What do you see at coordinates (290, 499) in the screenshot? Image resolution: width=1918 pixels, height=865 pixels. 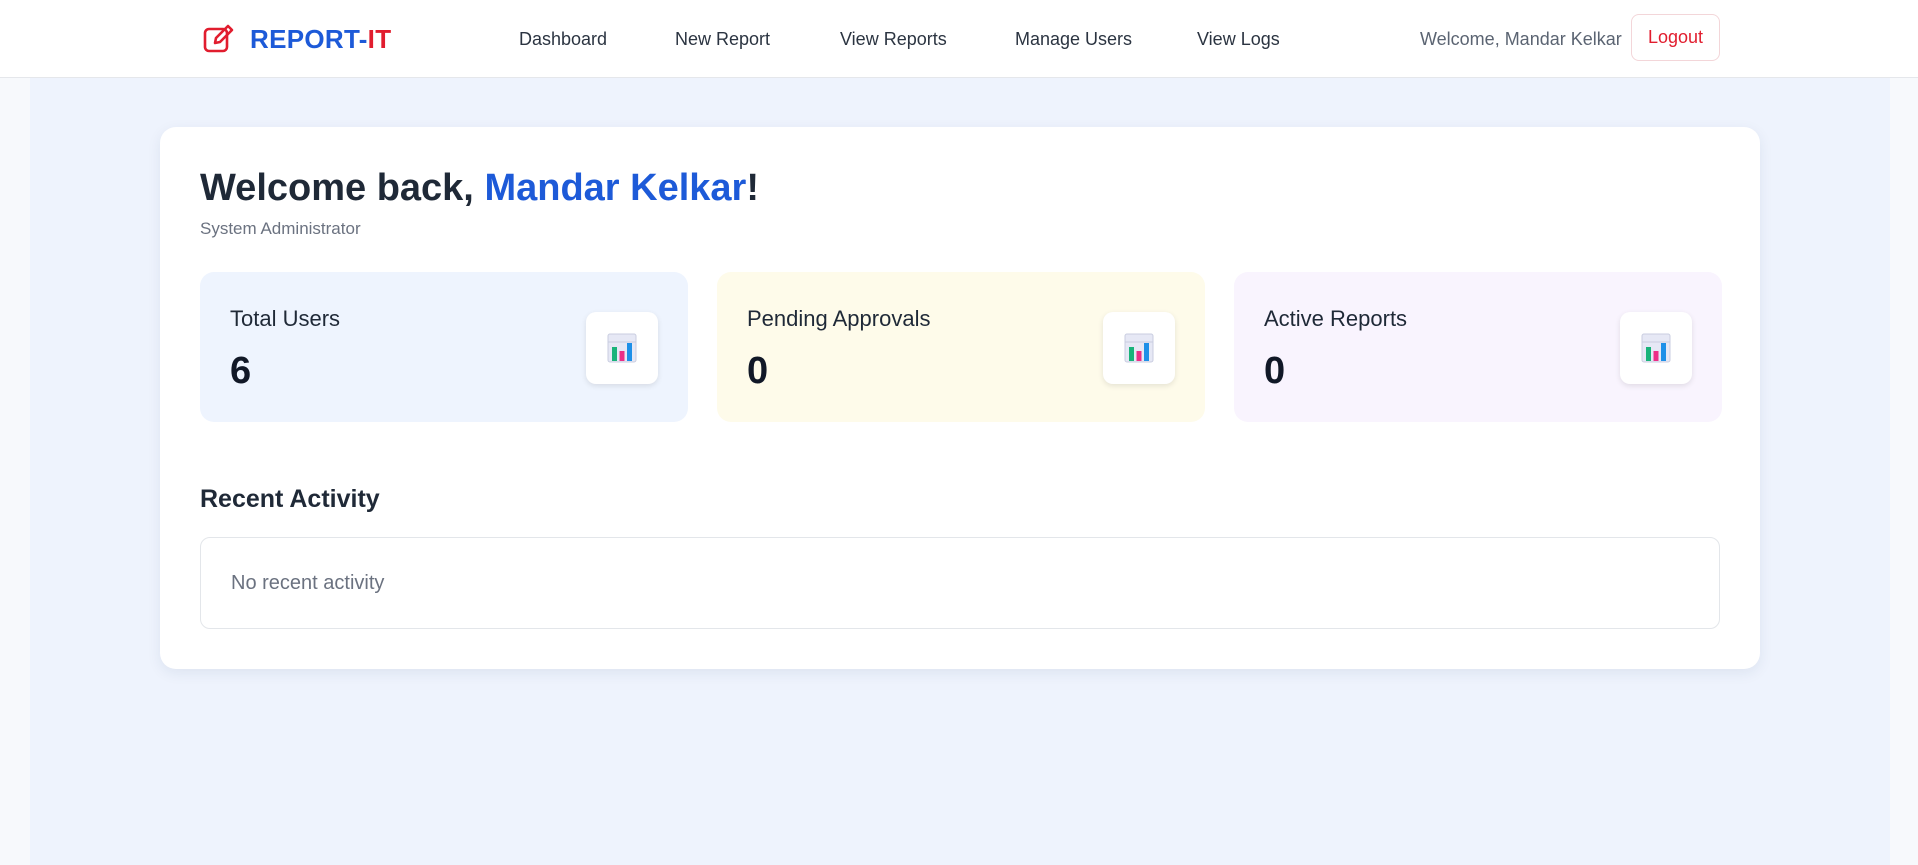 I see `recent-activity-title: Recent Activity` at bounding box center [290, 499].